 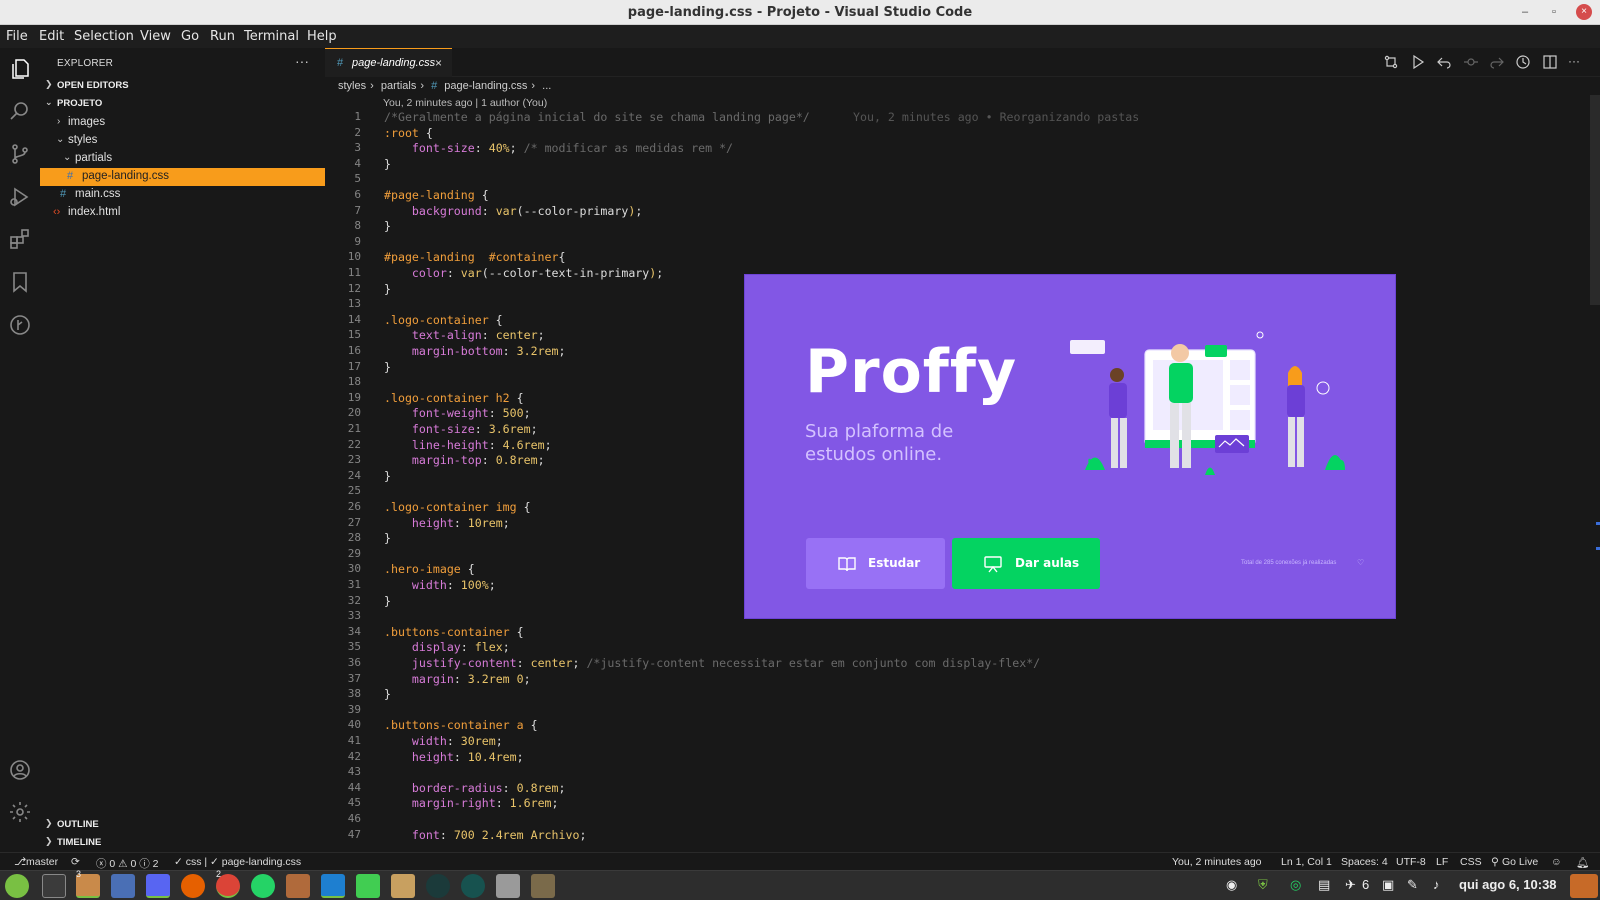 What do you see at coordinates (485, 835) in the screenshot?
I see `code-line: font: 700 2.4rem Archivo;` at bounding box center [485, 835].